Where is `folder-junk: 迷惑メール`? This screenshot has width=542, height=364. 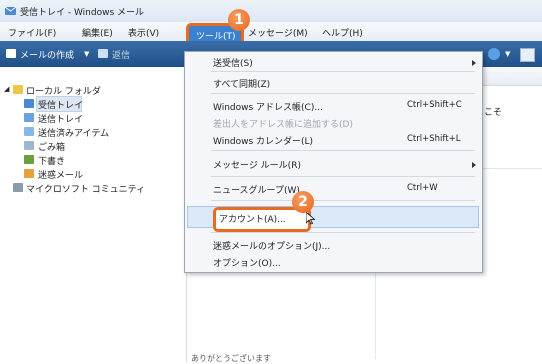
folder-junk: 迷惑メール is located at coordinates (60, 174).